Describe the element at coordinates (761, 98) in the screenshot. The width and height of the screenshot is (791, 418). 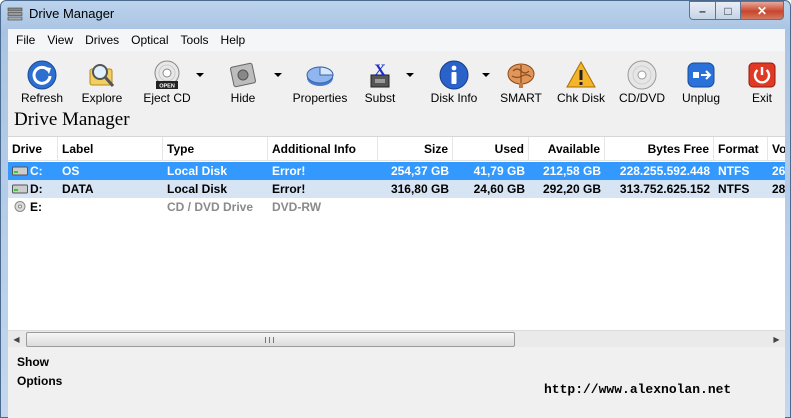
I see `exit-label: Exit` at that location.